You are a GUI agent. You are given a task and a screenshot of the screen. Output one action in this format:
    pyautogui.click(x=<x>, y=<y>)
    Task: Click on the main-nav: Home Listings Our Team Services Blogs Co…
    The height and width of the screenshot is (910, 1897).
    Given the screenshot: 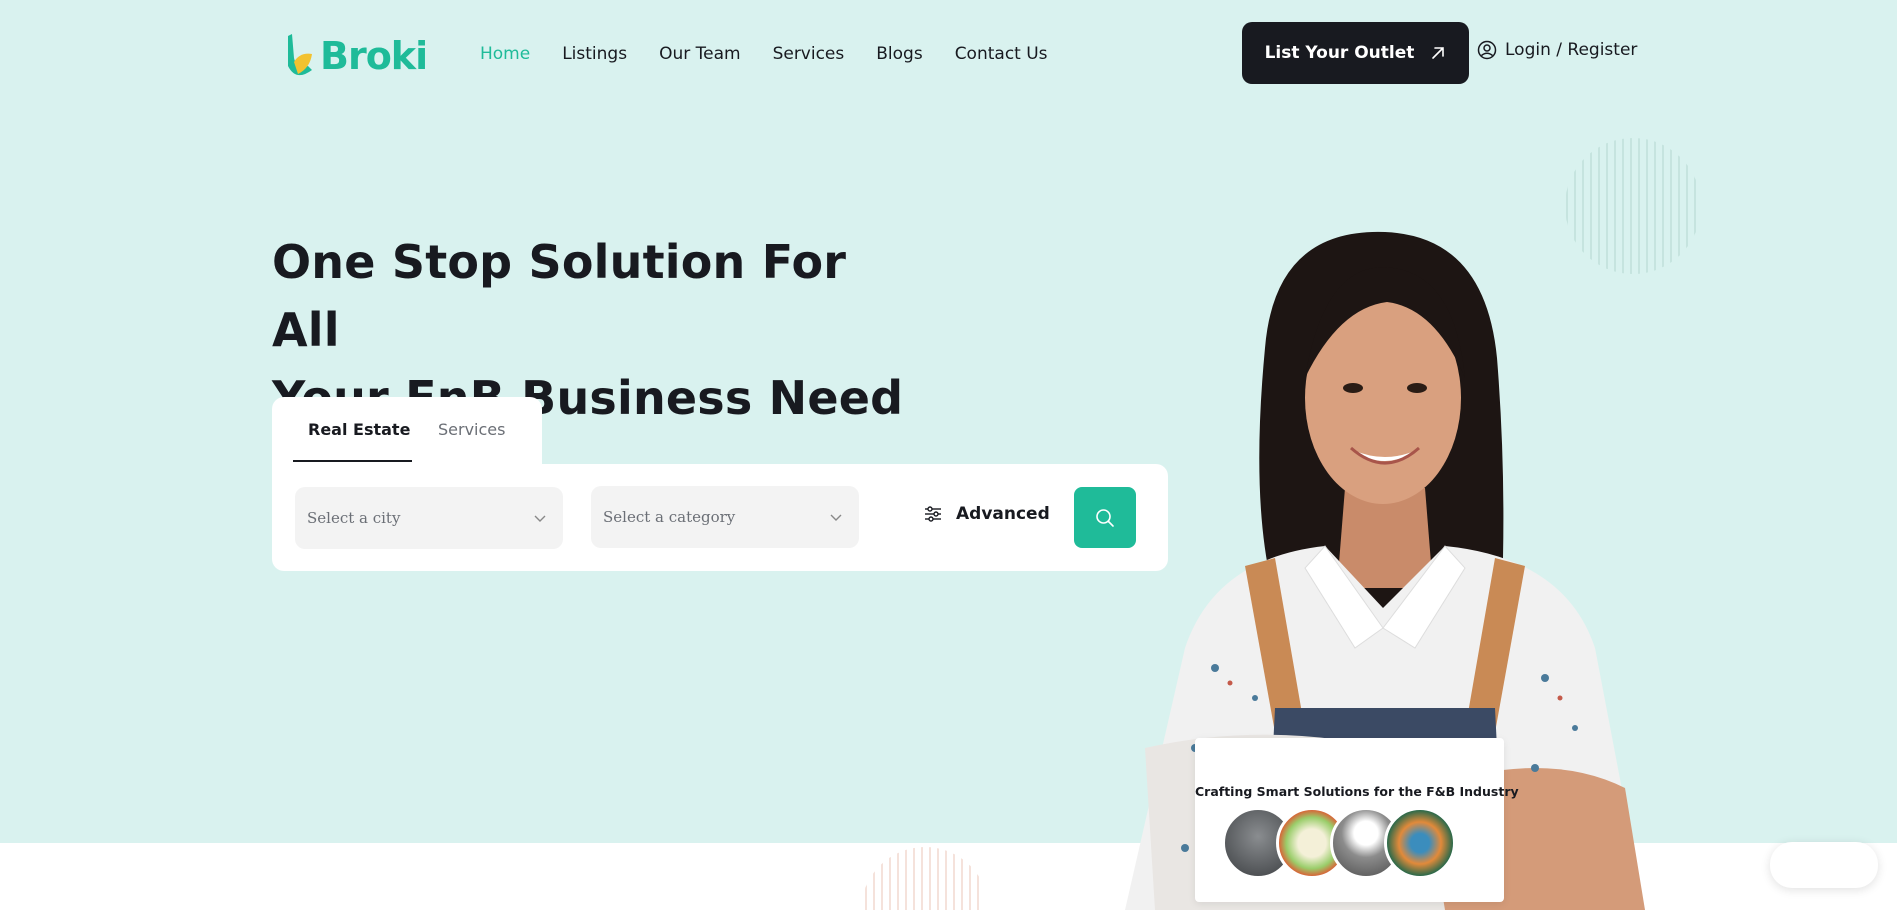 What is the action you would take?
    pyautogui.click(x=780, y=54)
    